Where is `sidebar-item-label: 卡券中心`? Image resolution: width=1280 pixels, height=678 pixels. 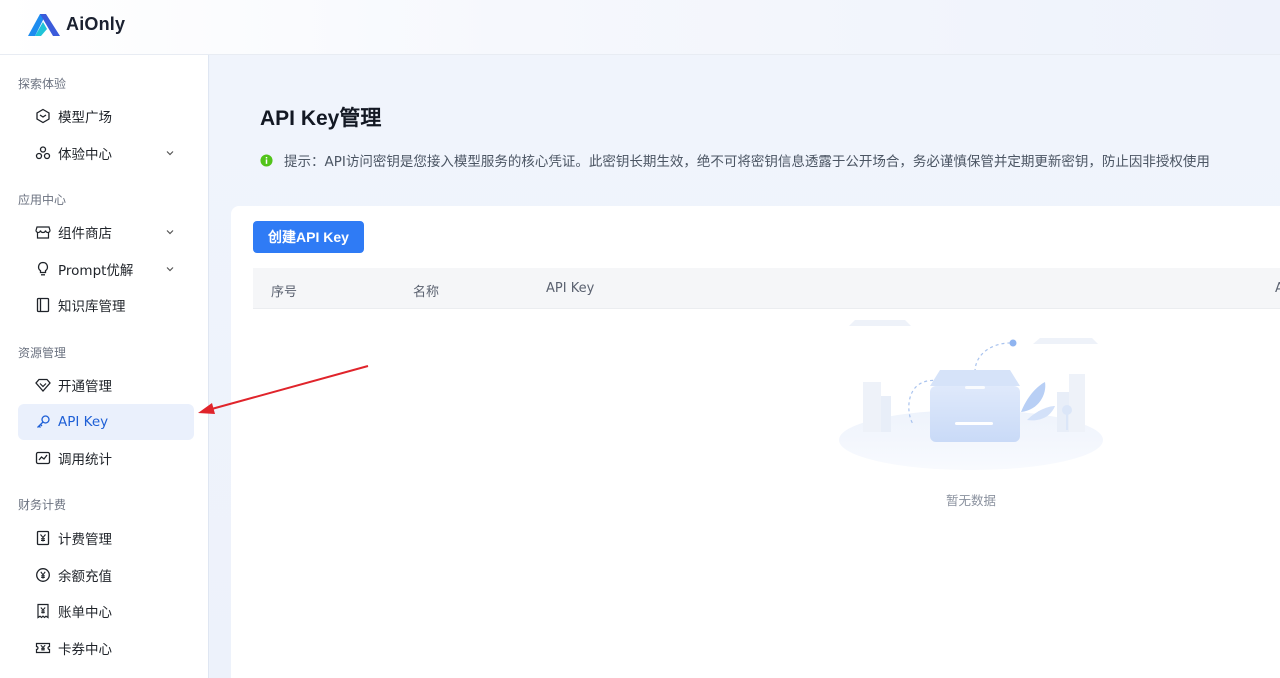 sidebar-item-label: 卡券中心 is located at coordinates (85, 650).